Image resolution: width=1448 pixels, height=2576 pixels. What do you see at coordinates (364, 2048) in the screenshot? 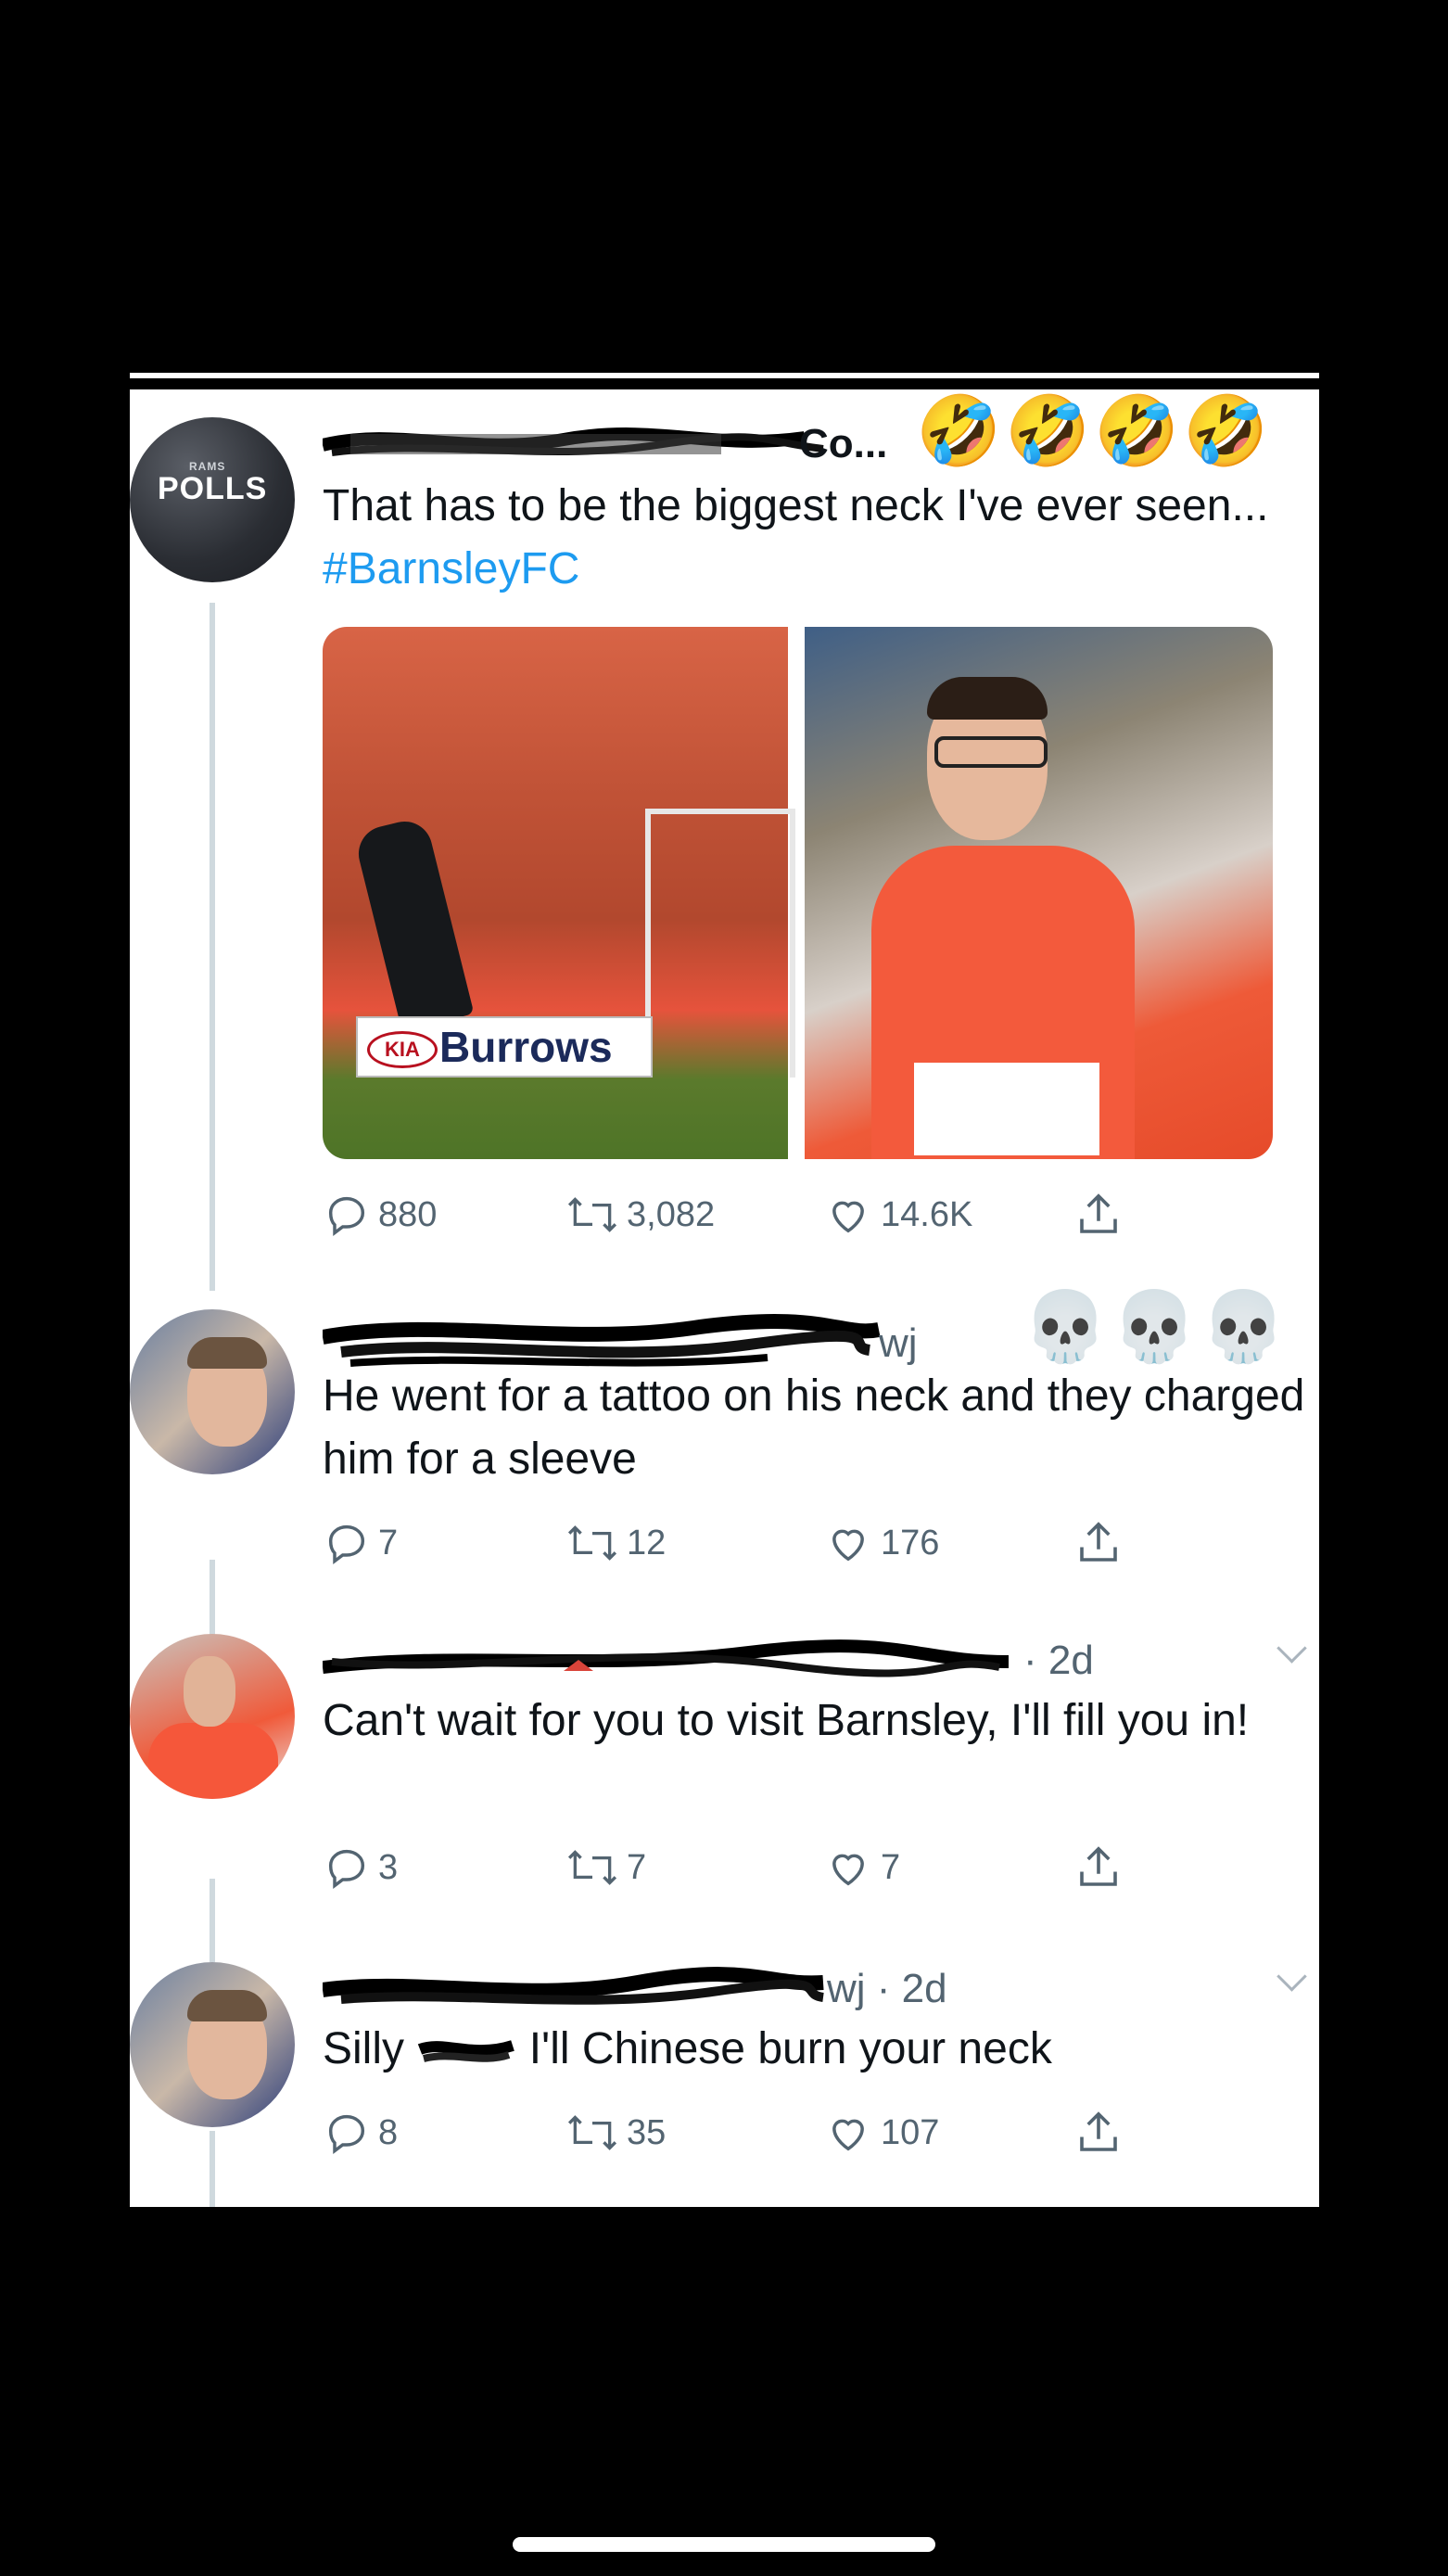
I see `tweet-body-start: Silly` at bounding box center [364, 2048].